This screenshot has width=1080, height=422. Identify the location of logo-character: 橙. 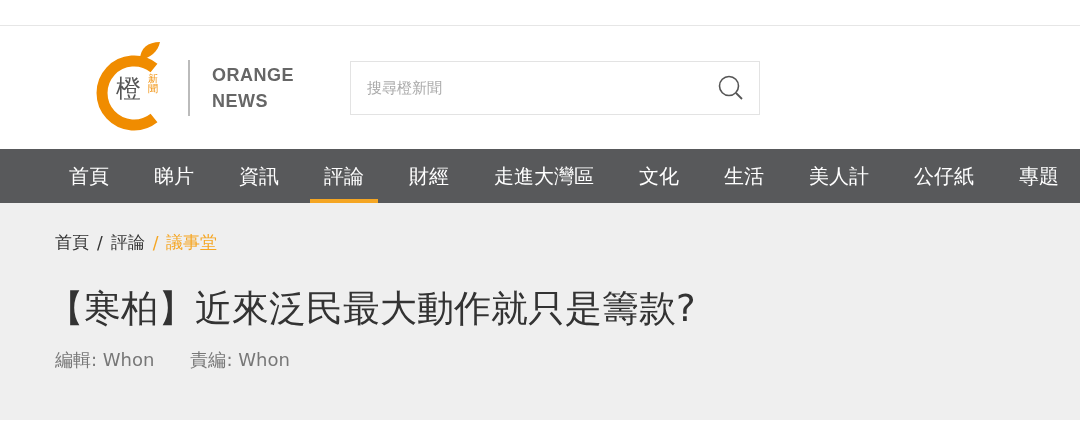
(128, 88).